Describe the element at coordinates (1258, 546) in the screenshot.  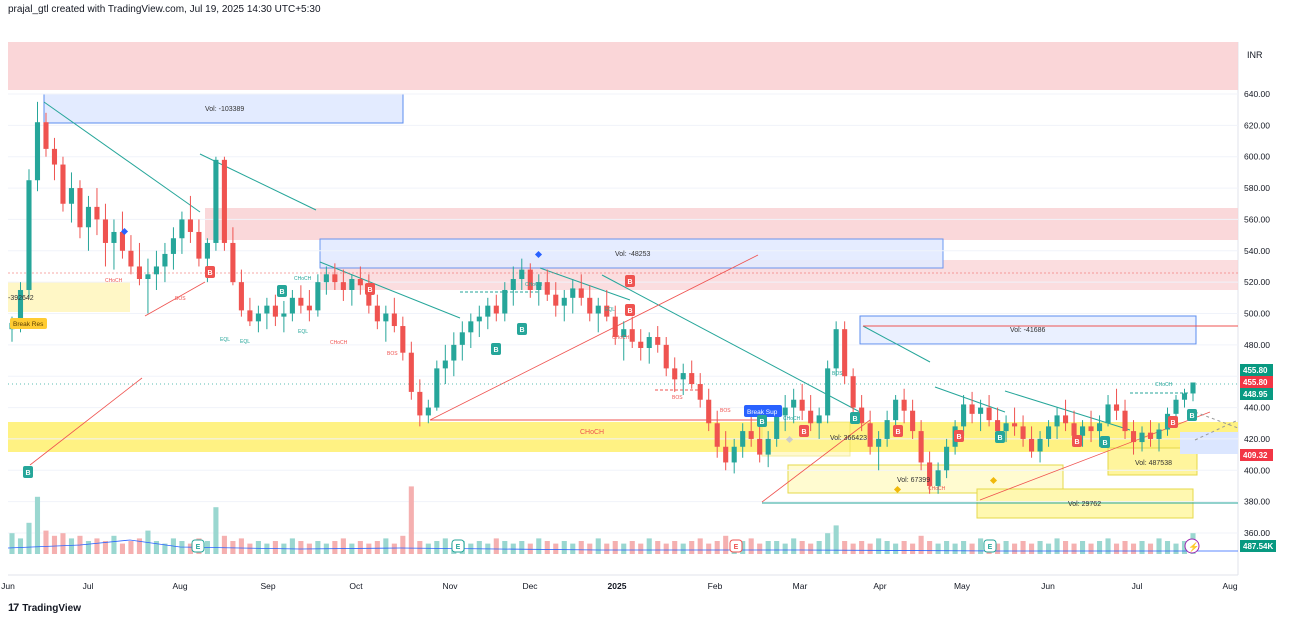
I see `volume-badge-text: 487.54K` at that location.